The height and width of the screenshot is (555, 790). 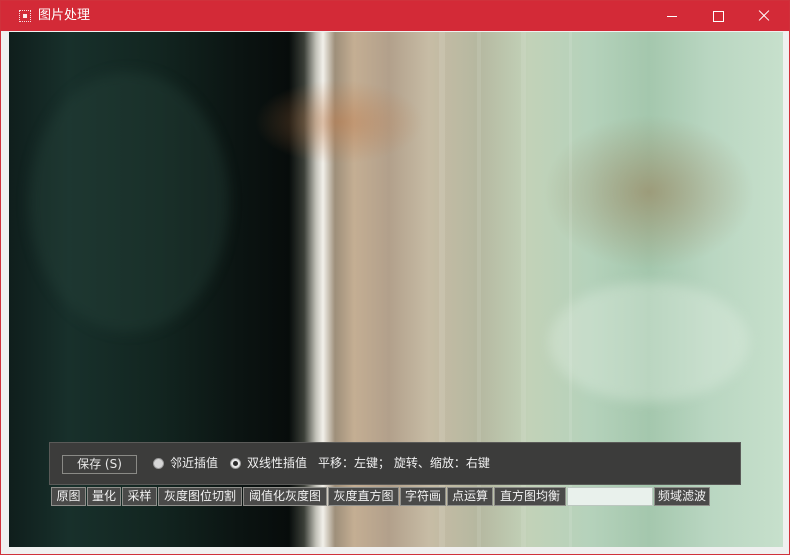 What do you see at coordinates (104, 496) in the screenshot?
I see `quantize-button: 量化` at bounding box center [104, 496].